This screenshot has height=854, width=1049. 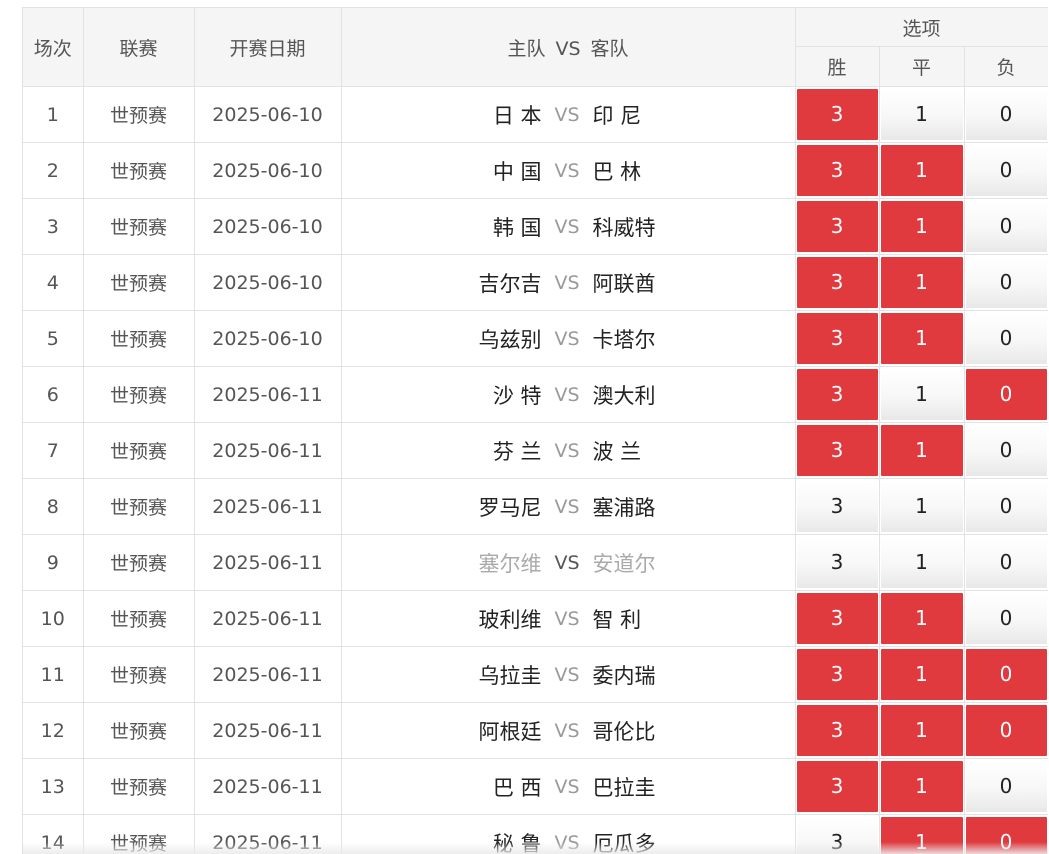 I want to click on match-teams: 吉尔吉VS阿联酋, so click(x=568, y=283).